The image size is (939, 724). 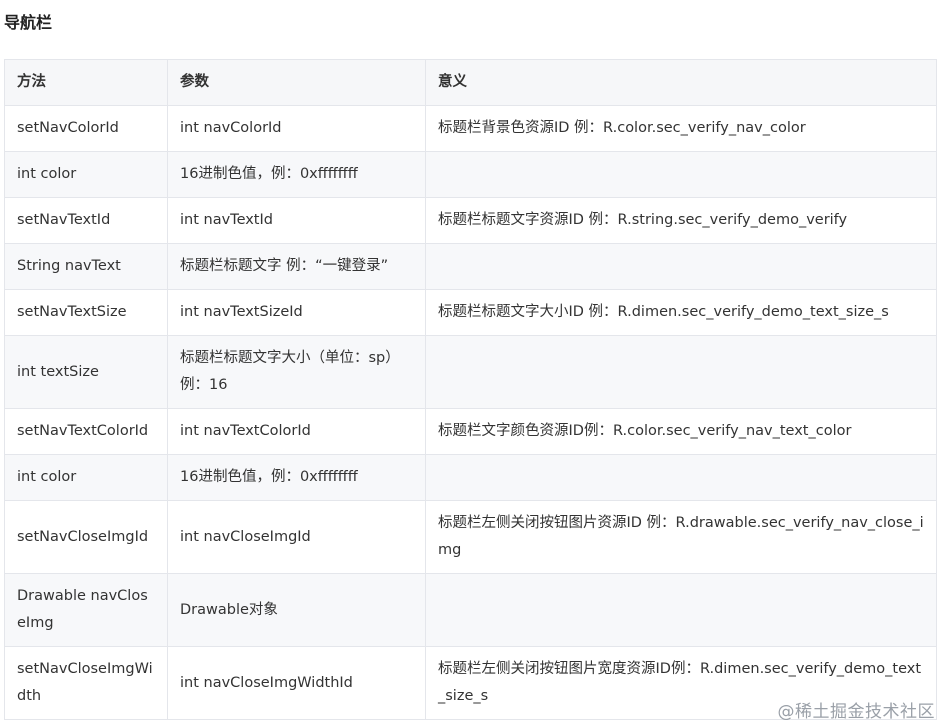 I want to click on method-cell: setNavCloseImgWidth, so click(x=86, y=683).